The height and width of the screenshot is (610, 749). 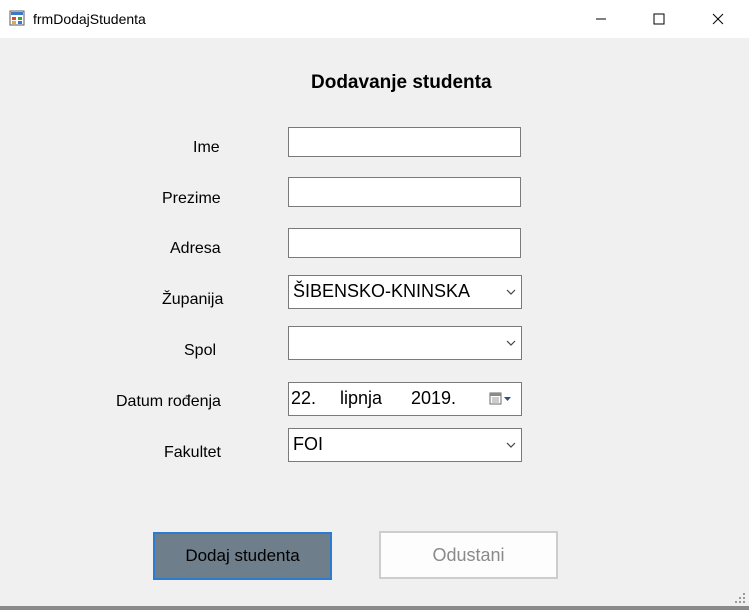 What do you see at coordinates (206, 147) in the screenshot?
I see `label-ime: Ime` at bounding box center [206, 147].